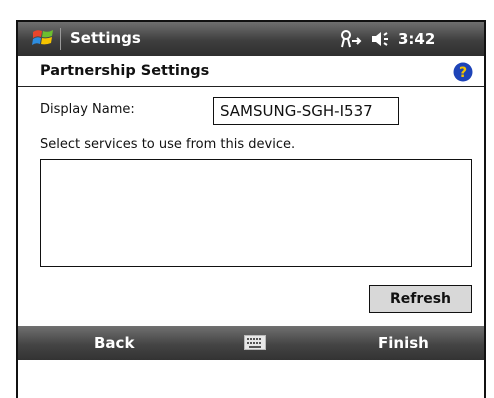  I want to click on page-header: Partnership Settings ?, so click(251, 71).